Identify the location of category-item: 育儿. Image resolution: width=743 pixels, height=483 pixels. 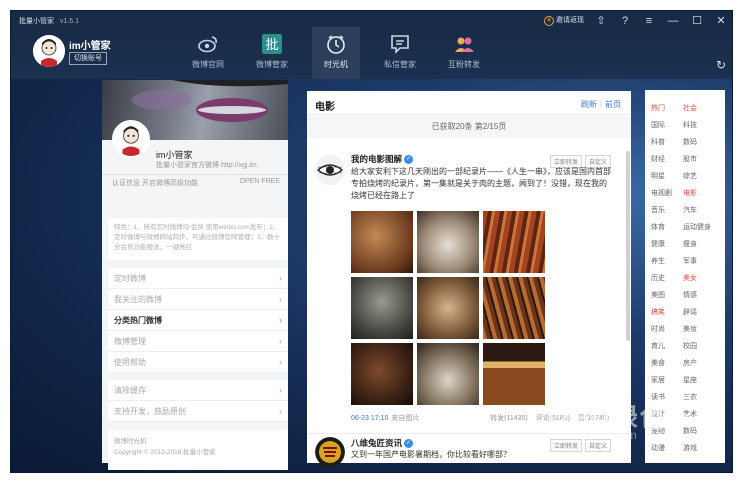
(667, 347).